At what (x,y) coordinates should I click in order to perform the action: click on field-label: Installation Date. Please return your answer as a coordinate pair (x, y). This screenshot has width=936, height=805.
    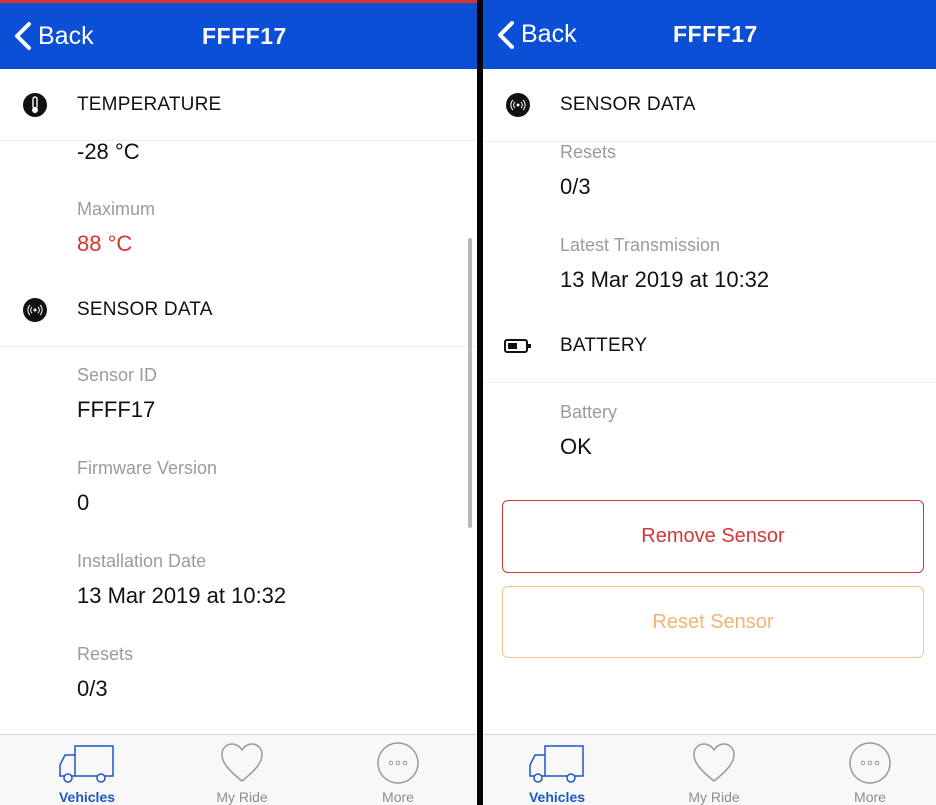
    Looking at the image, I should click on (142, 561).